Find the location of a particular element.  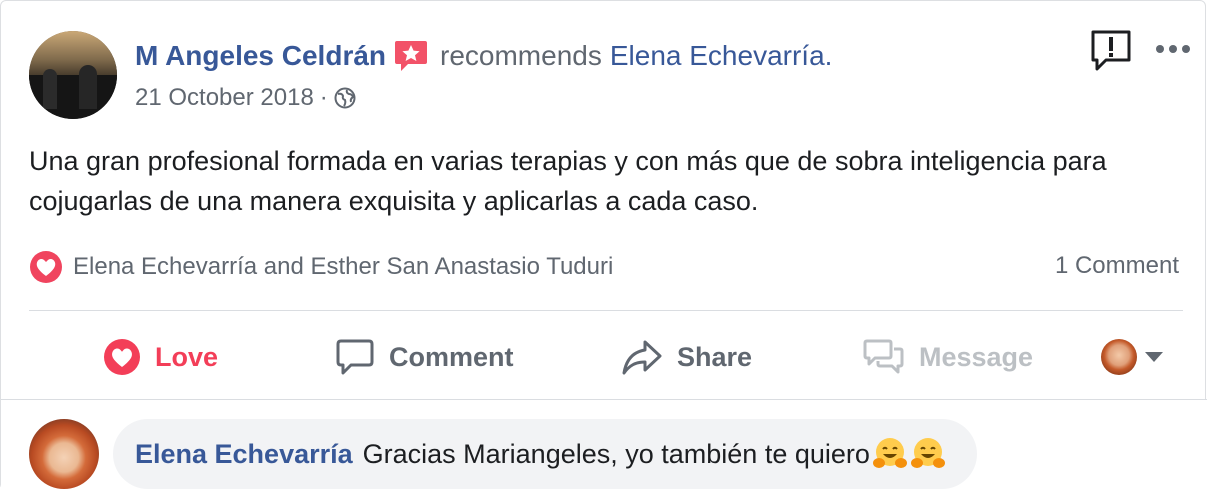

author-name-link: M Angeles Celdrán is located at coordinates (260, 56).